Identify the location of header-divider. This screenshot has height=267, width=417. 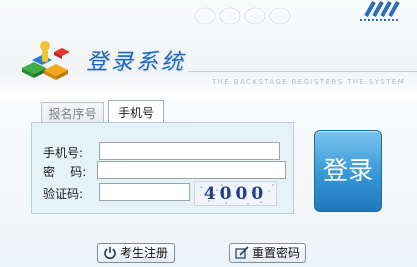
(302, 71).